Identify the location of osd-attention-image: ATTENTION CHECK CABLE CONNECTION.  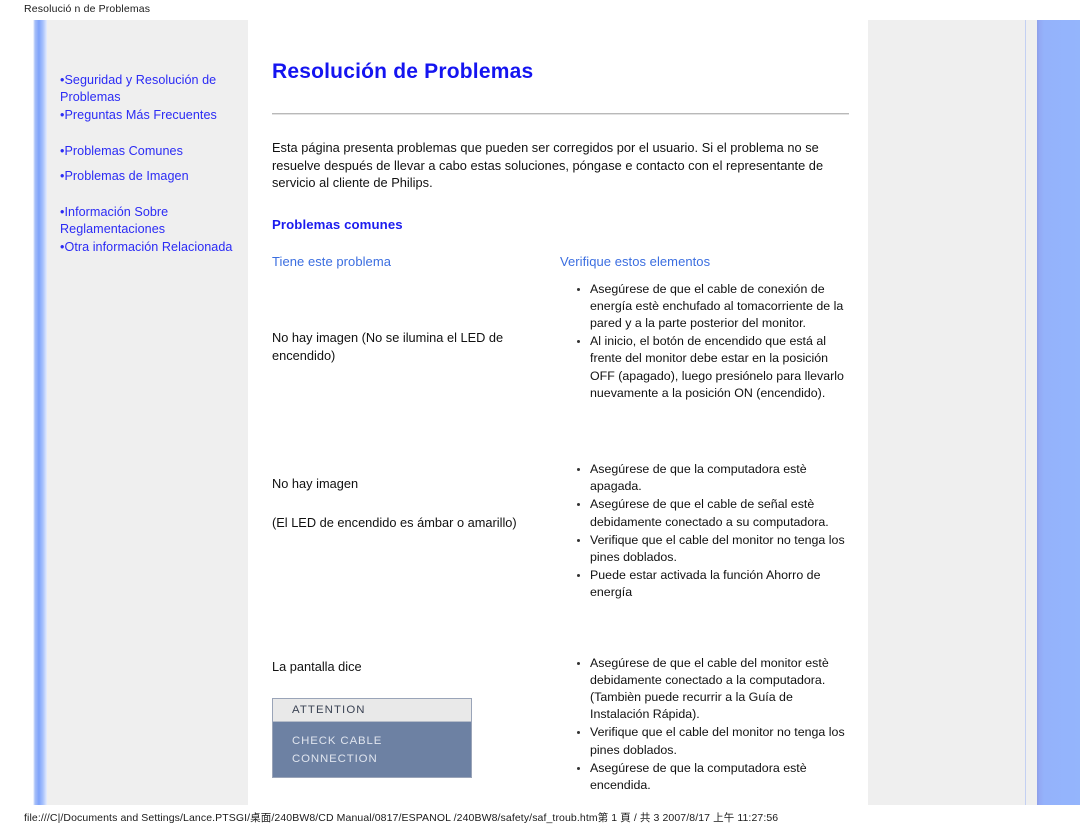
(372, 737).